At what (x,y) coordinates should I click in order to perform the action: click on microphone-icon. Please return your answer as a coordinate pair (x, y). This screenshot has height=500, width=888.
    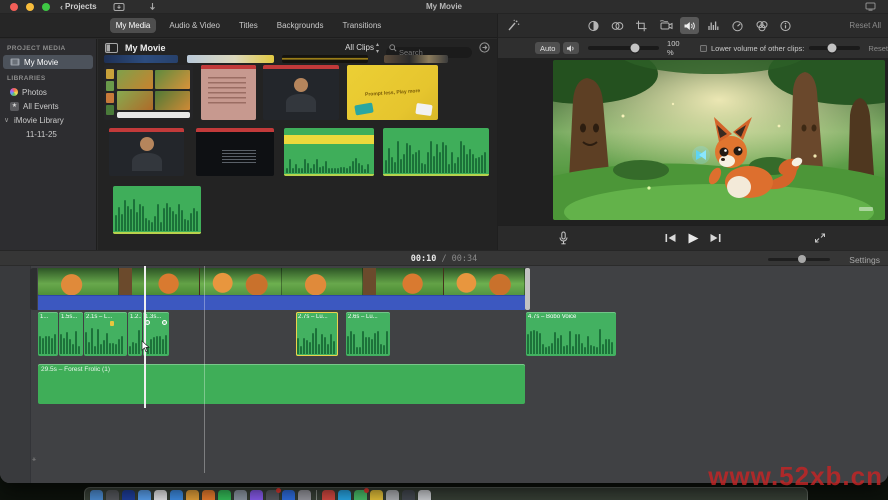
    Looking at the image, I should click on (563, 238).